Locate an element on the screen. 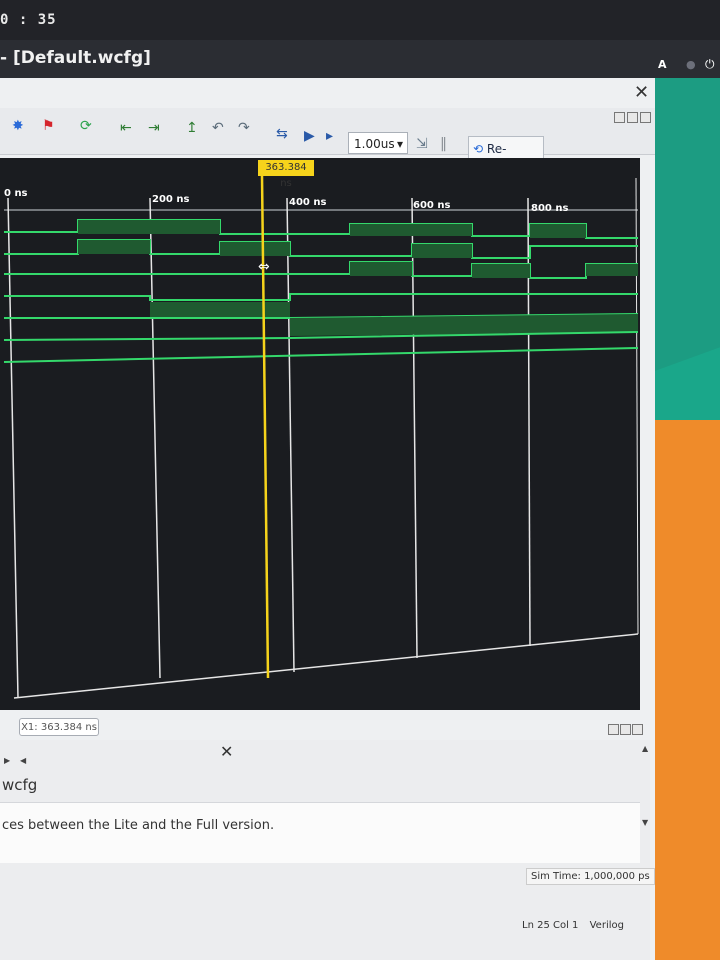 The height and width of the screenshot is (960, 720). panel-restore-icon is located at coordinates (625, 729).